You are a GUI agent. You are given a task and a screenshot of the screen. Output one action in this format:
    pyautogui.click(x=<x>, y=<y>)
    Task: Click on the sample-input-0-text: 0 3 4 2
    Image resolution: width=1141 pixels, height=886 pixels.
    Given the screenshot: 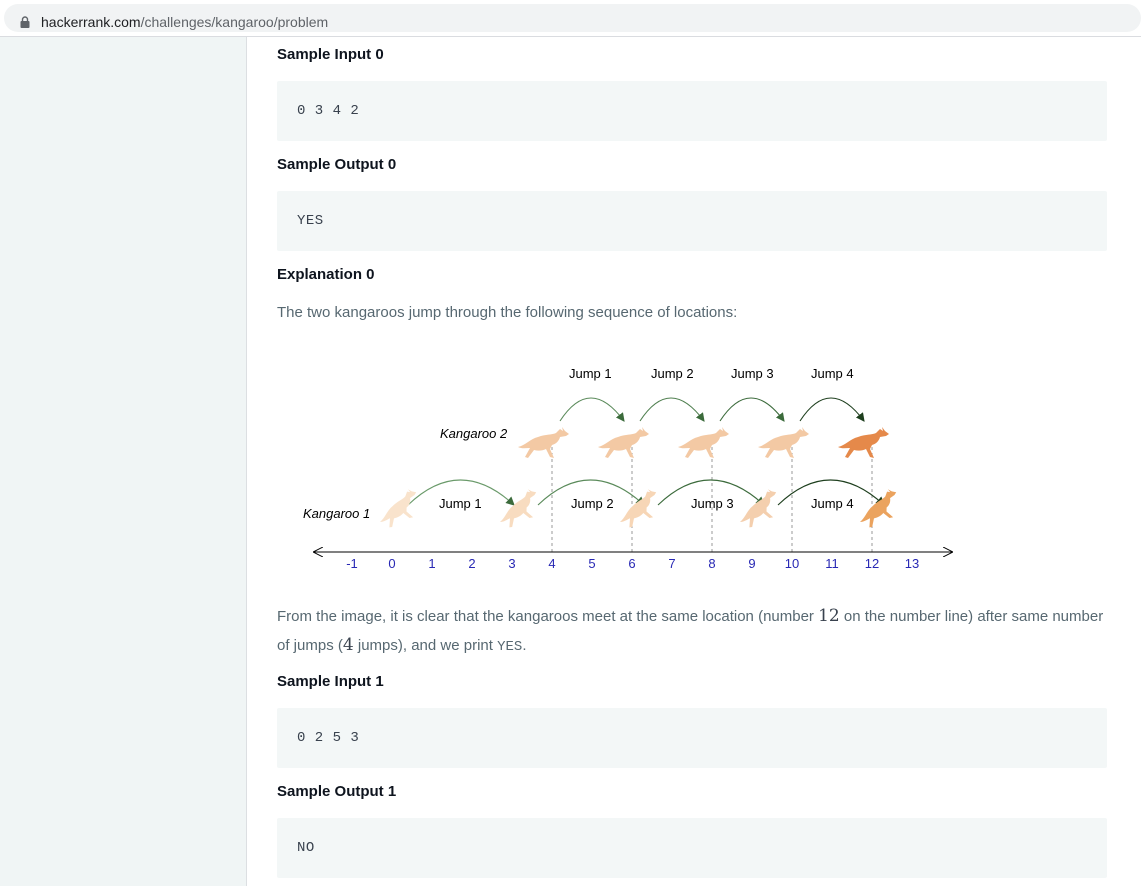 What is the action you would take?
    pyautogui.click(x=328, y=111)
    